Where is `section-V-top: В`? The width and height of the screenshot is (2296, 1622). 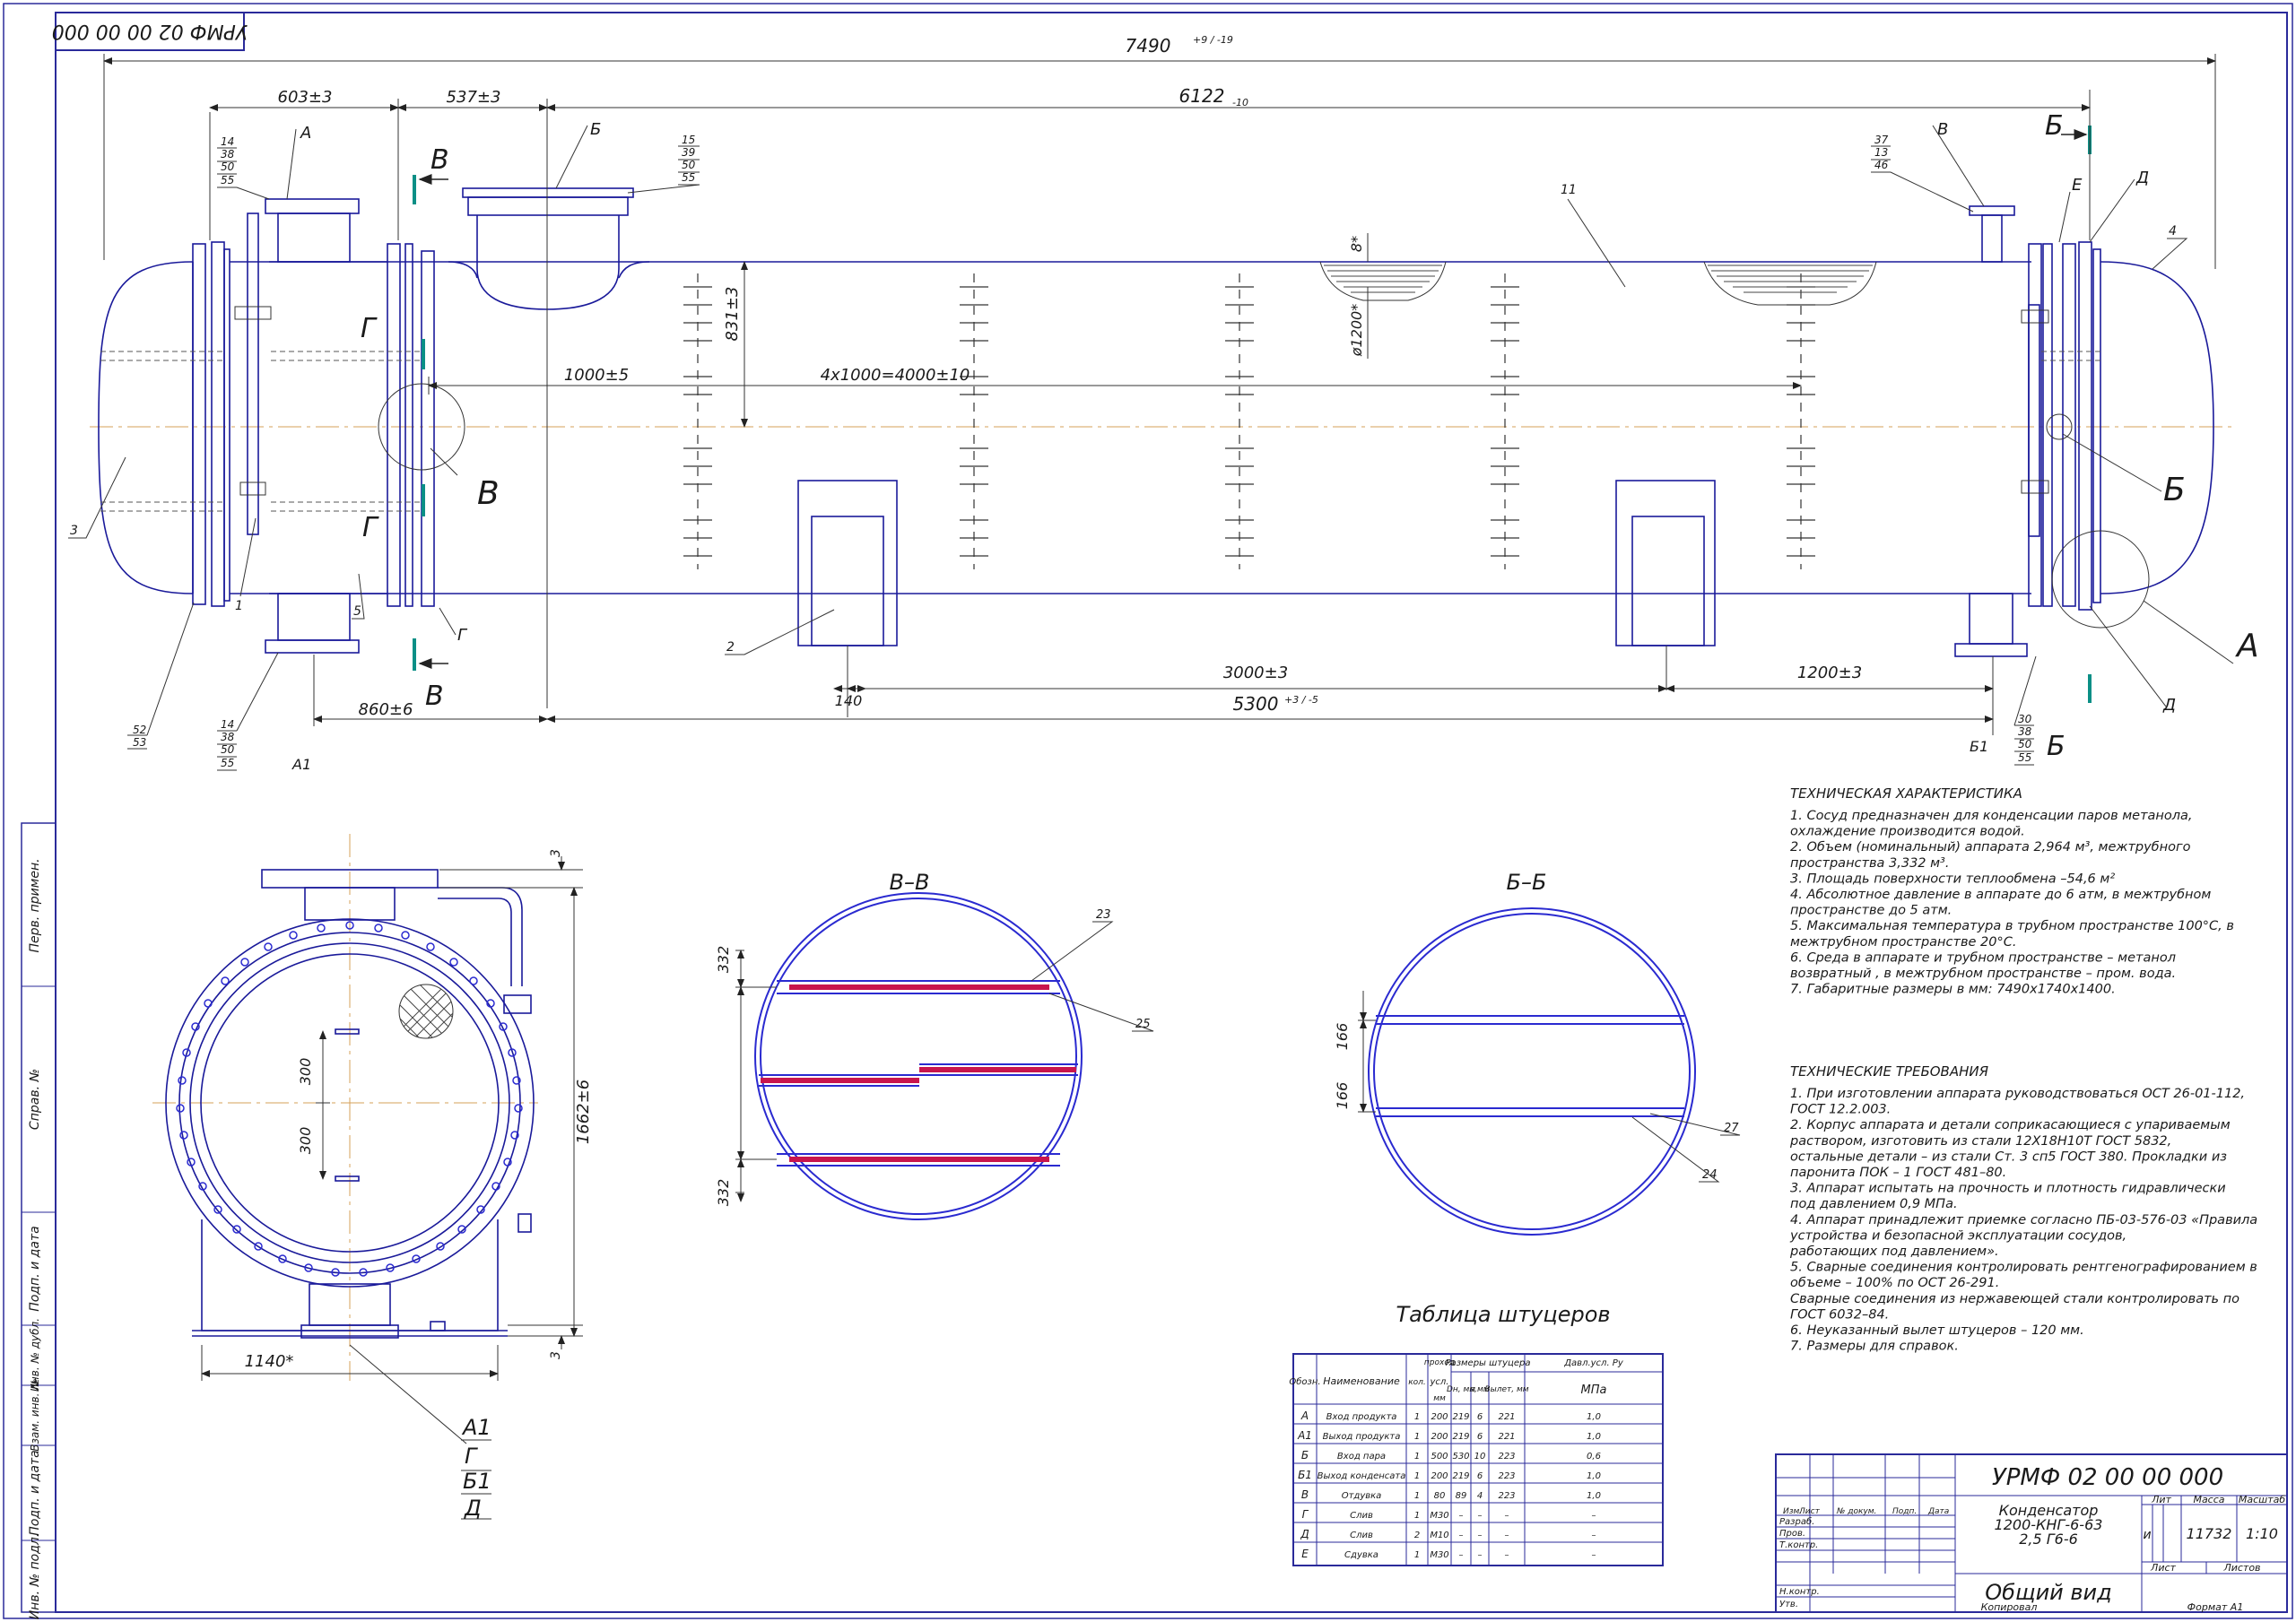 section-V-top: В is located at coordinates (439, 160).